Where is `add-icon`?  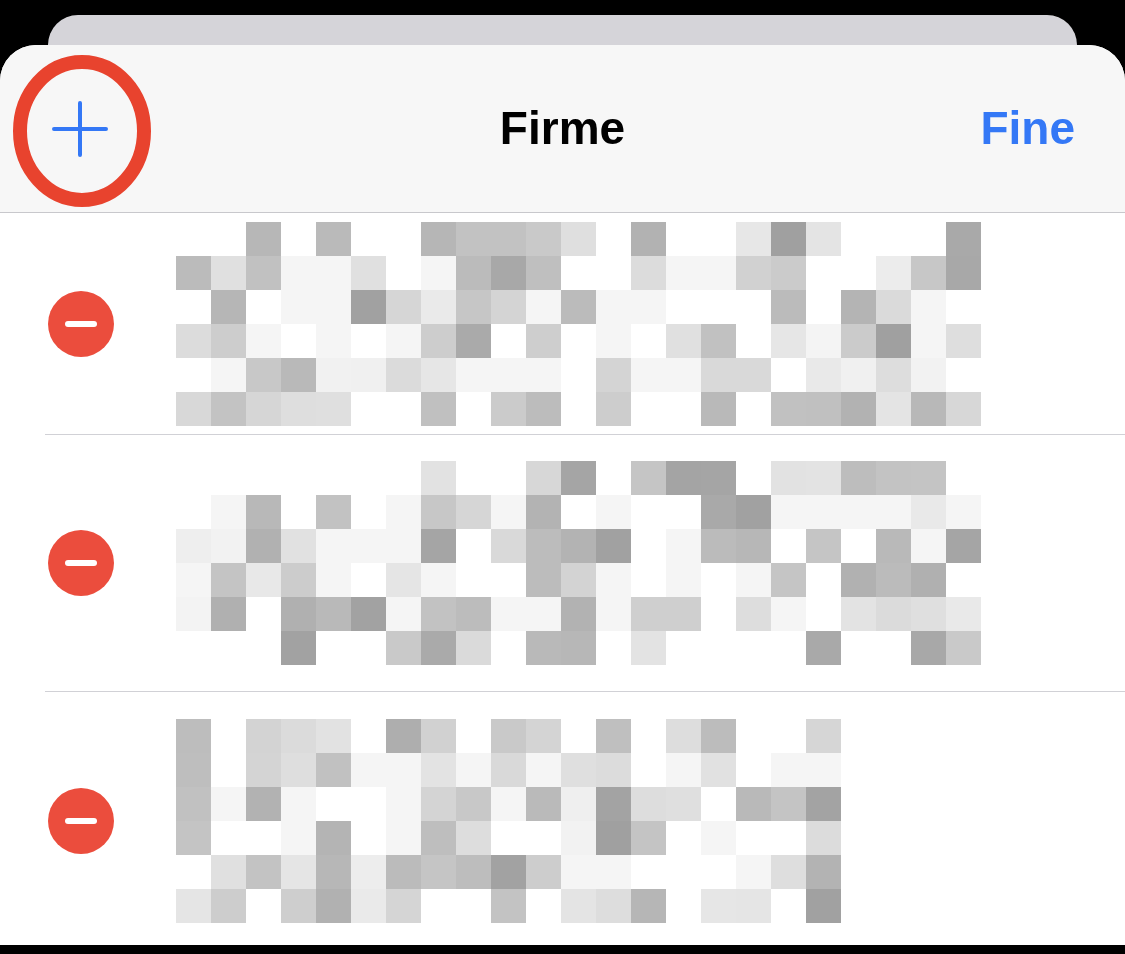
add-icon is located at coordinates (80, 128).